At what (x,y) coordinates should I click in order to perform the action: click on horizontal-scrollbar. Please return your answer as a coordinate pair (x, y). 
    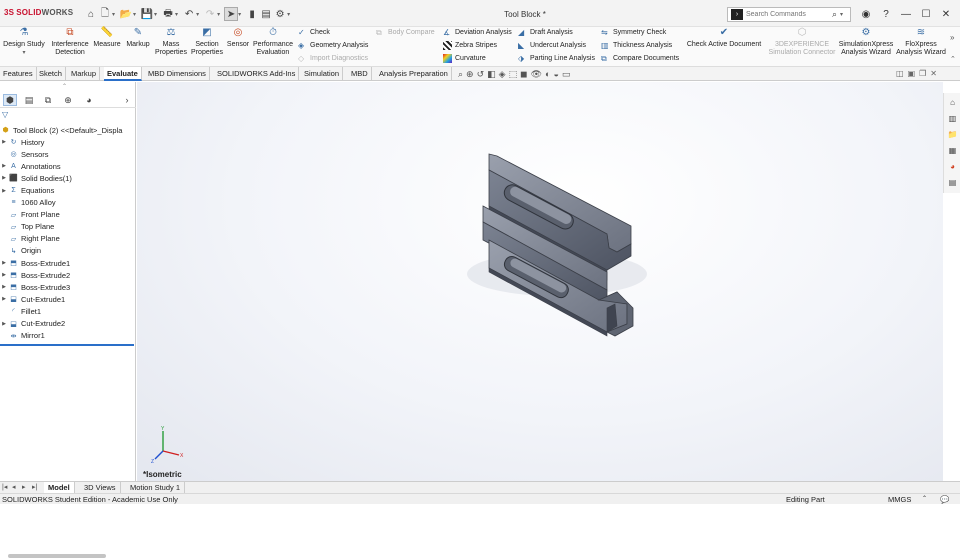
    Looking at the image, I should click on (57, 556).